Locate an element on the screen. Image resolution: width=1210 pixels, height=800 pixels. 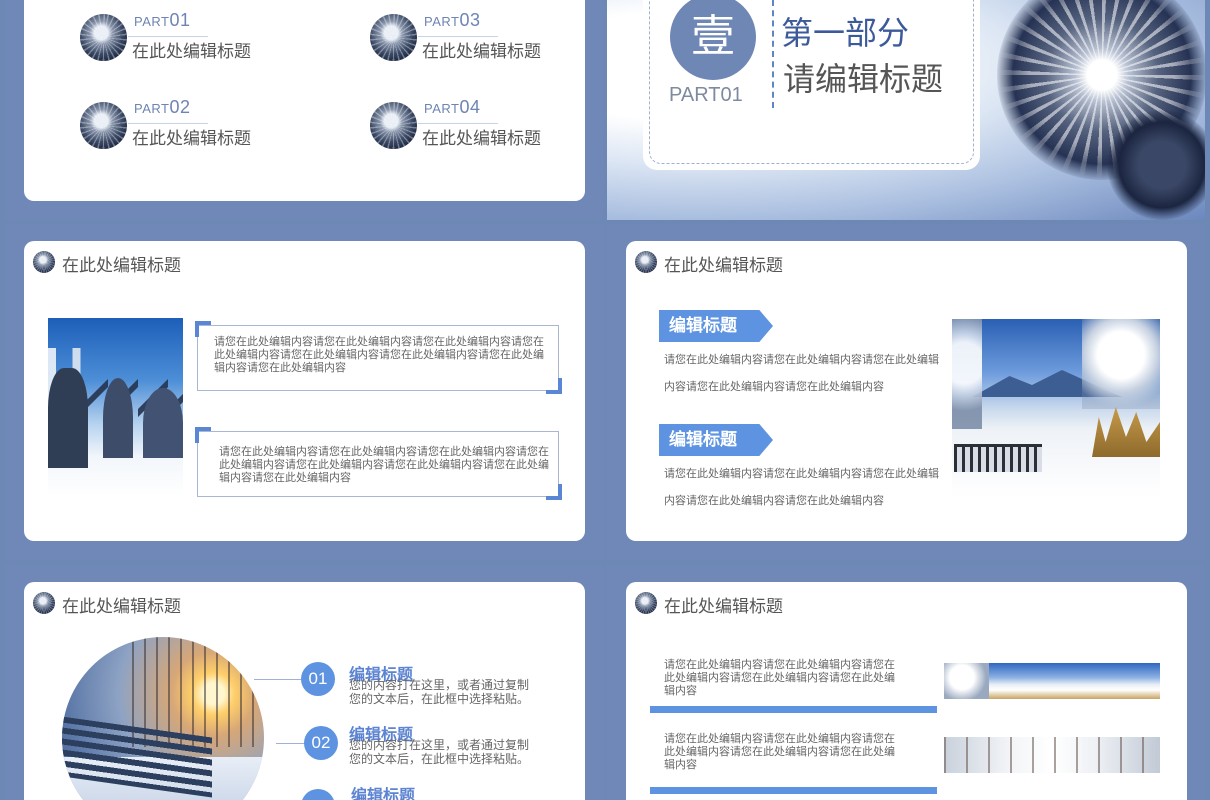
row-1-lake-photo is located at coordinates (1052, 681).